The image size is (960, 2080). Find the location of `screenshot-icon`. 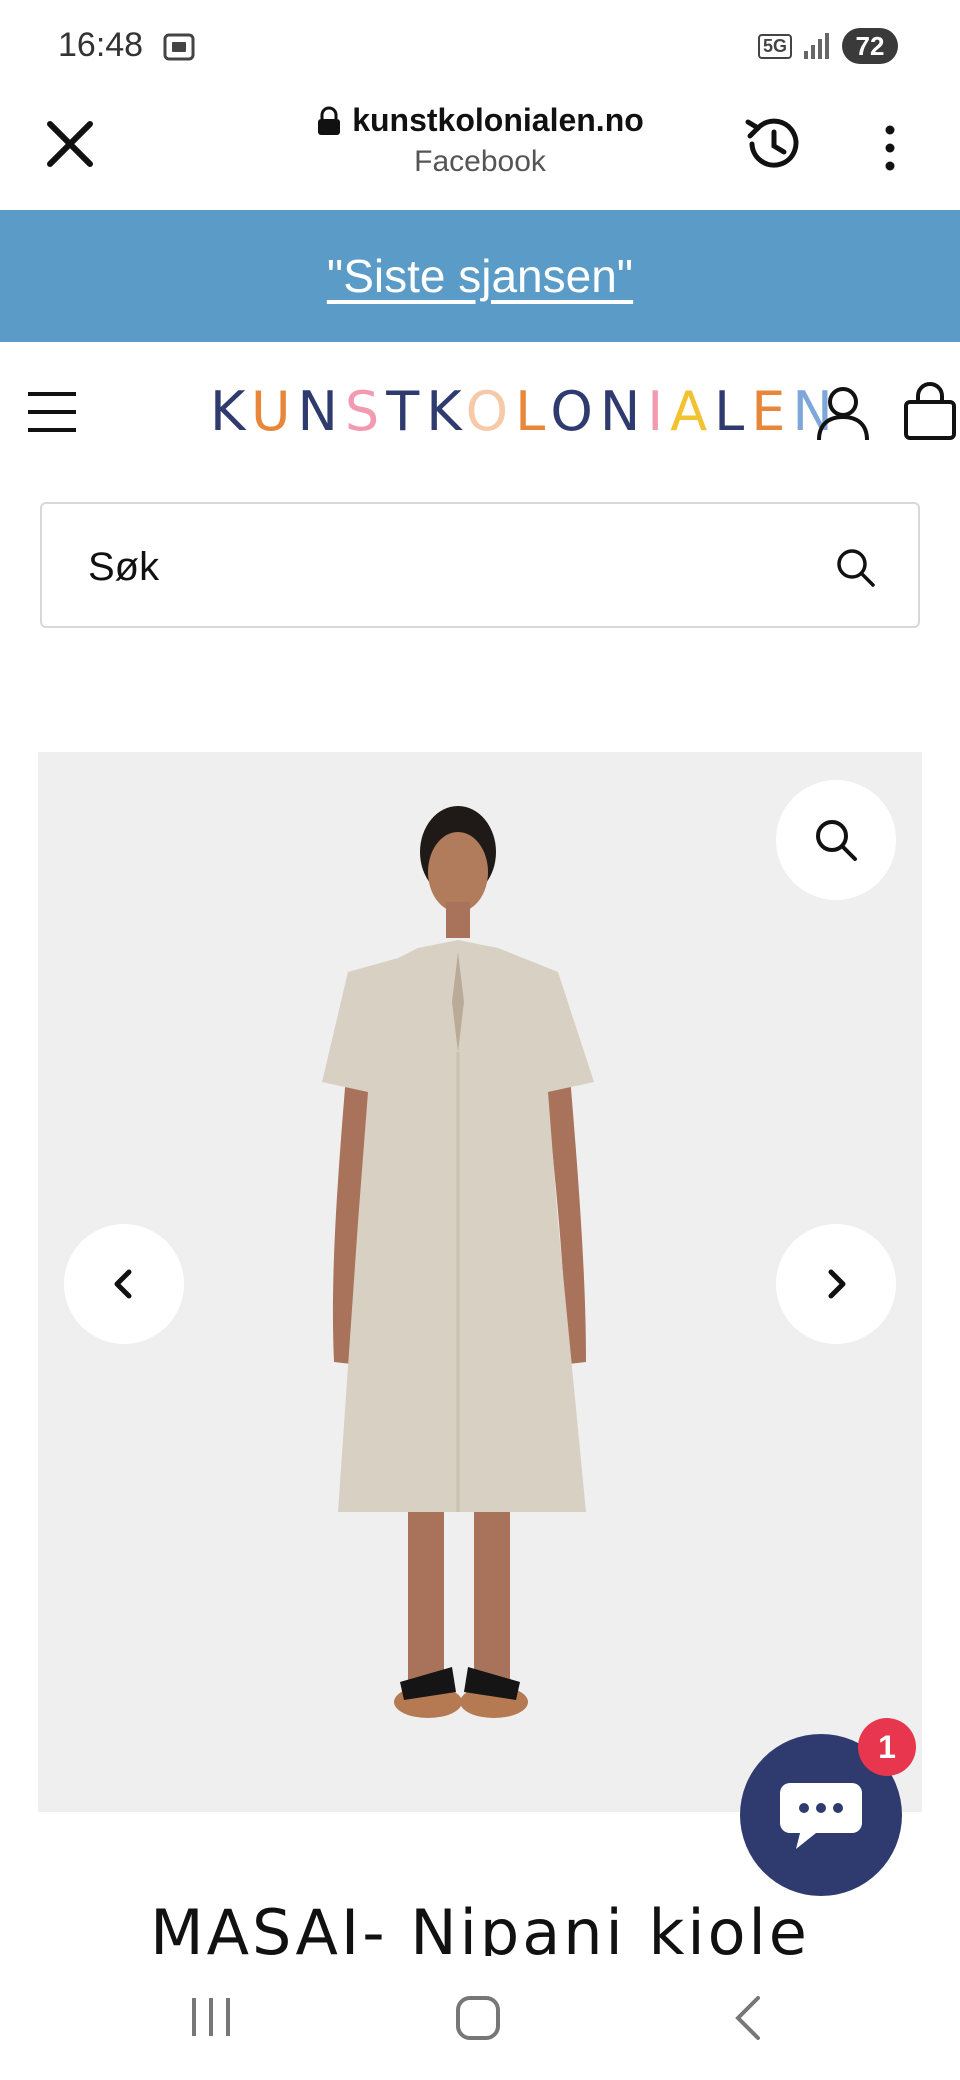

screenshot-icon is located at coordinates (179, 47).